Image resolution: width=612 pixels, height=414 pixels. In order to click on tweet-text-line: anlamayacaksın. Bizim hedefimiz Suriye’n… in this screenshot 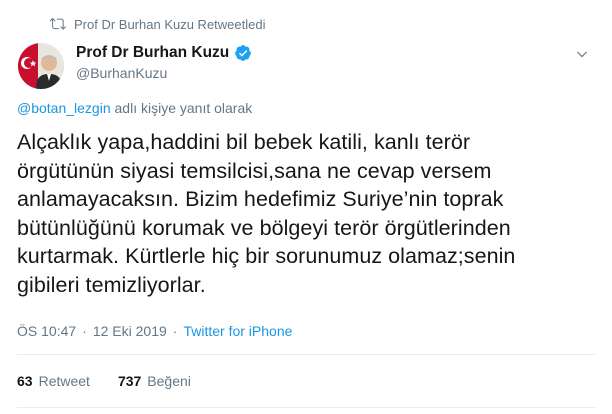, I will do `click(260, 199)`.